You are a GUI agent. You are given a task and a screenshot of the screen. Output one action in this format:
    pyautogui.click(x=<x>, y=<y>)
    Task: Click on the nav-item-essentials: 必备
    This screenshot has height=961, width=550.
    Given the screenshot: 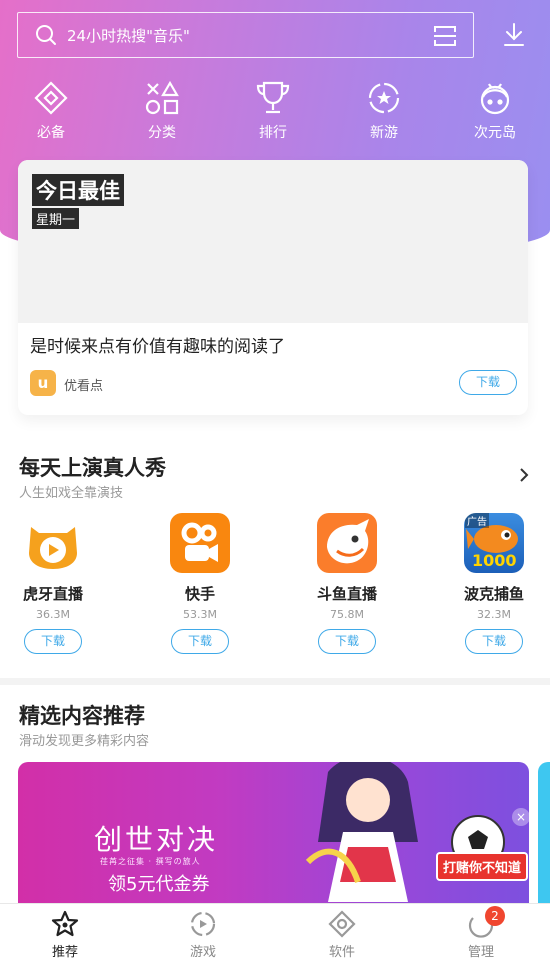 What is the action you would take?
    pyautogui.click(x=51, y=111)
    